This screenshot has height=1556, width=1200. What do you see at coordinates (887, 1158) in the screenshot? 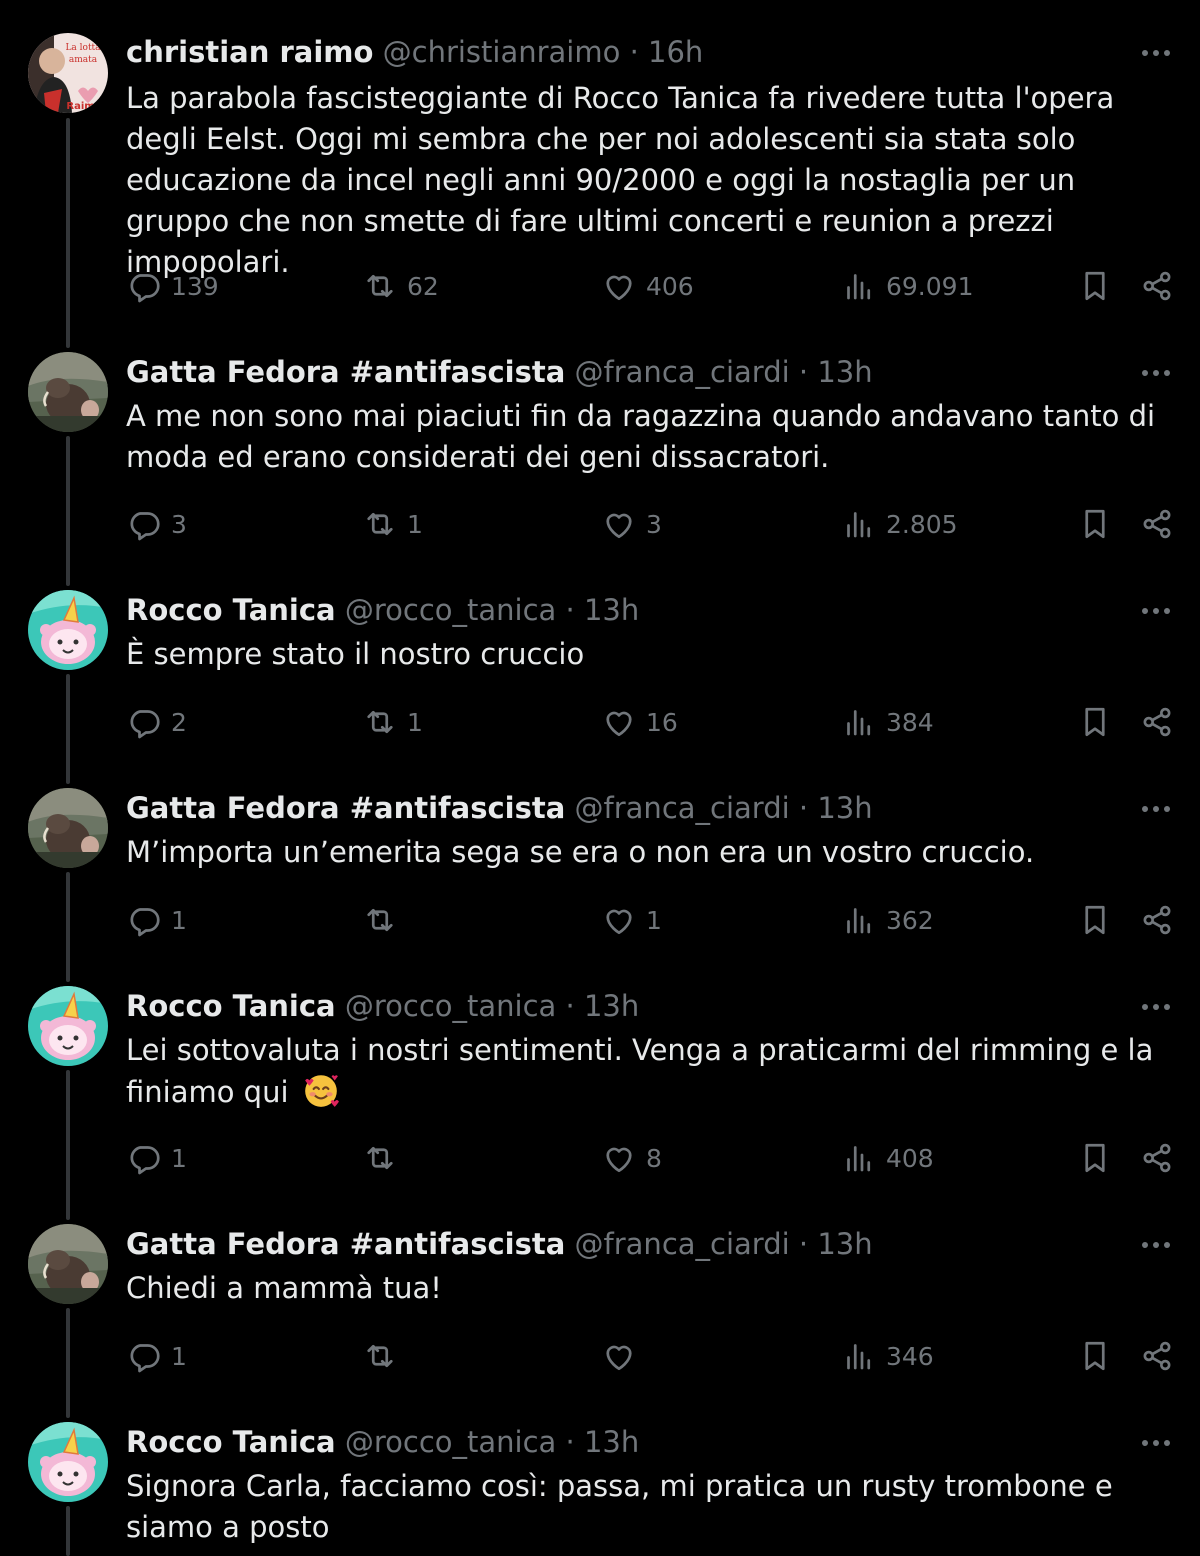
I see `views-button: 408` at bounding box center [887, 1158].